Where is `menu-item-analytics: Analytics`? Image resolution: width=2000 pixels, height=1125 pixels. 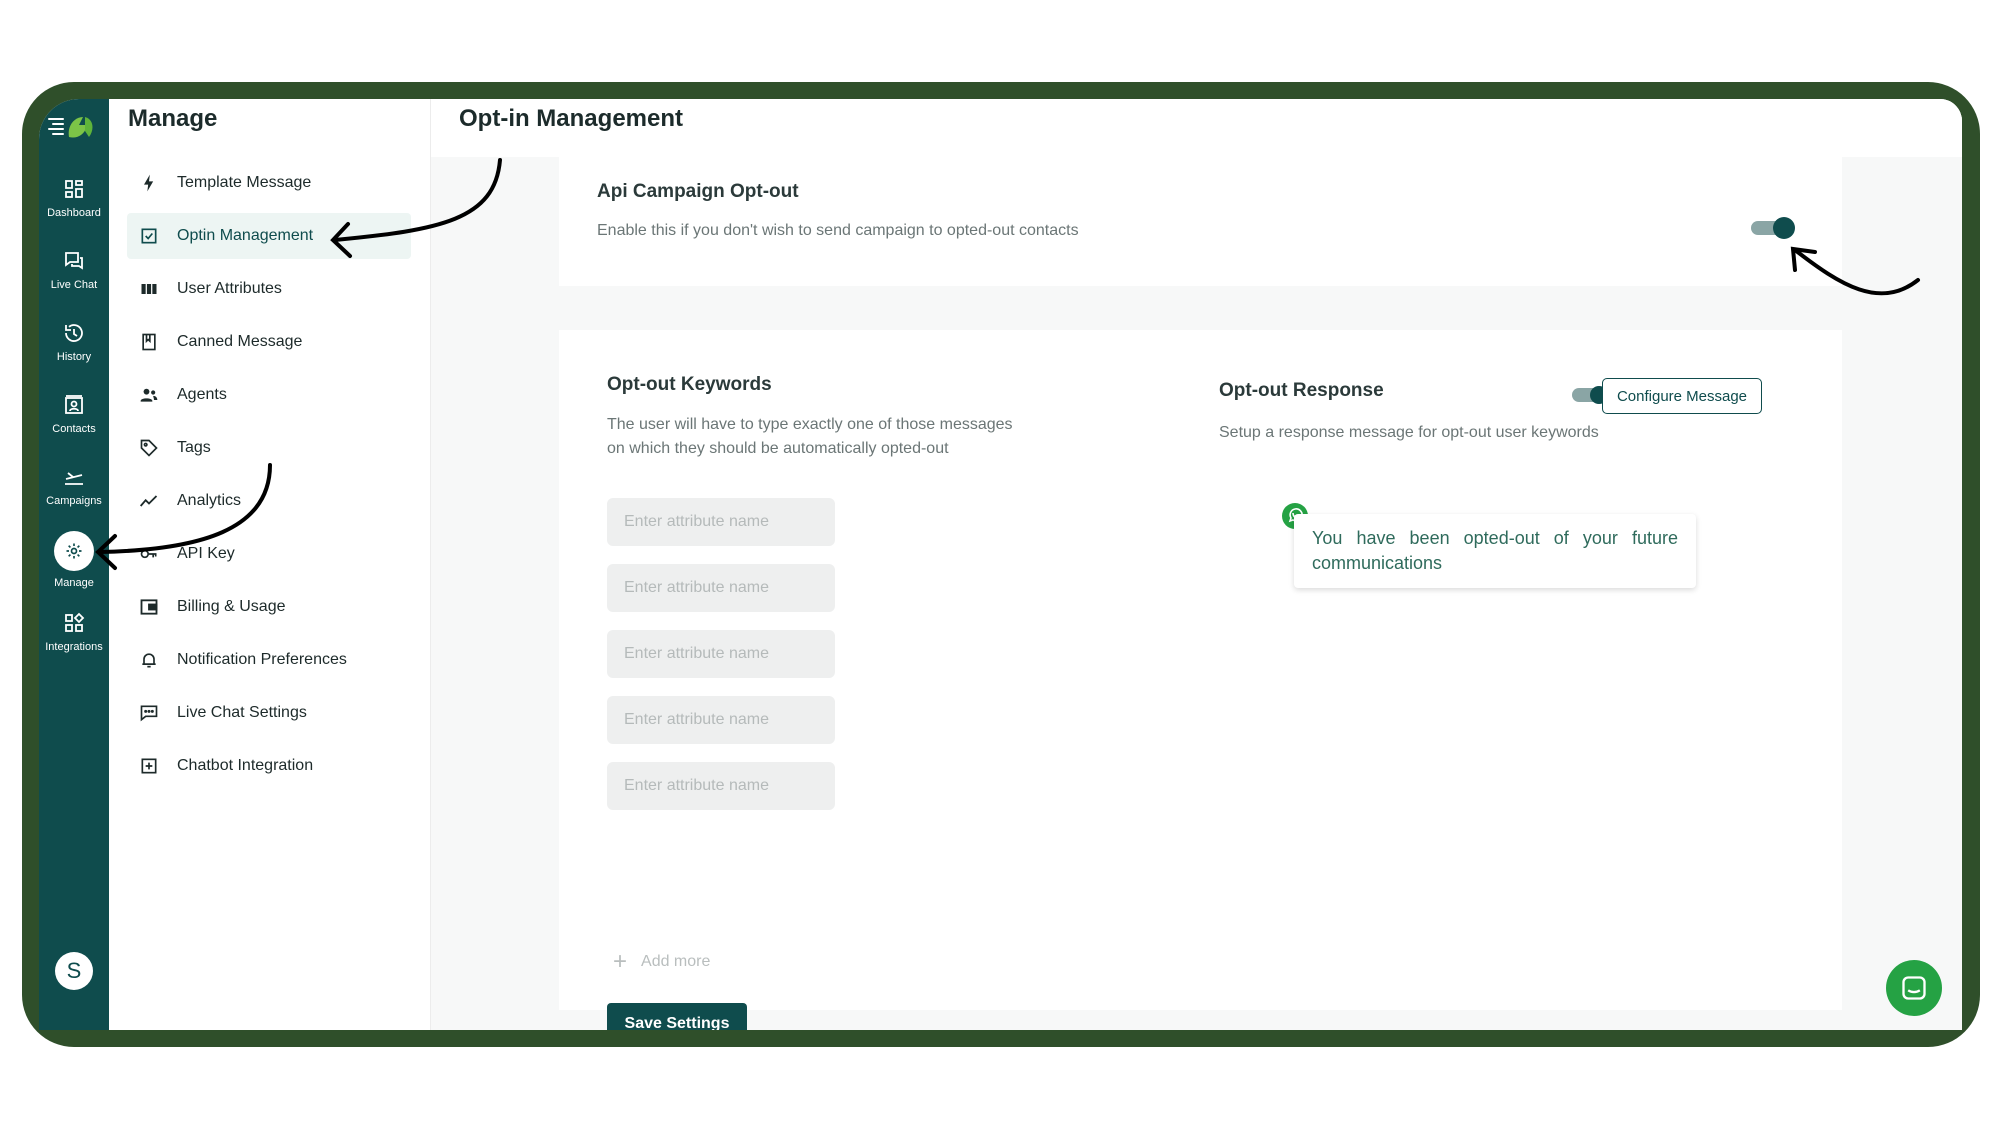
menu-item-analytics: Analytics is located at coordinates (269, 501).